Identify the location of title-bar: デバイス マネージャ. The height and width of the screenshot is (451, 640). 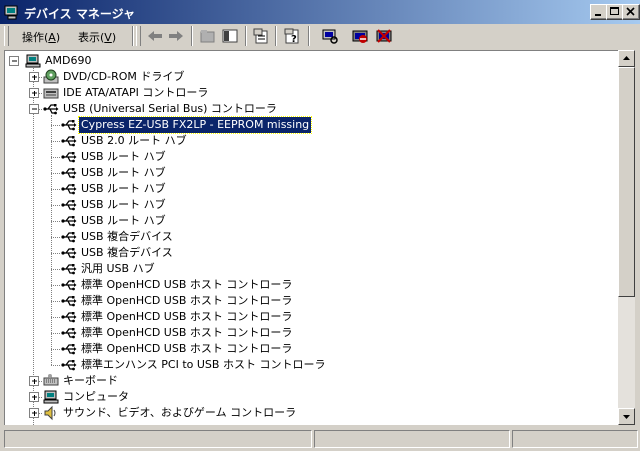
(320, 12).